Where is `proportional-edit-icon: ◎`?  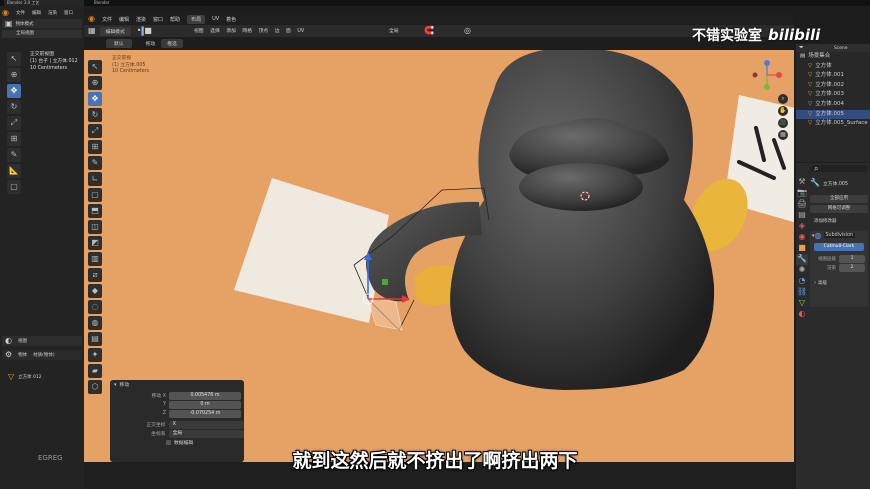 proportional-edit-icon: ◎ is located at coordinates (467, 31).